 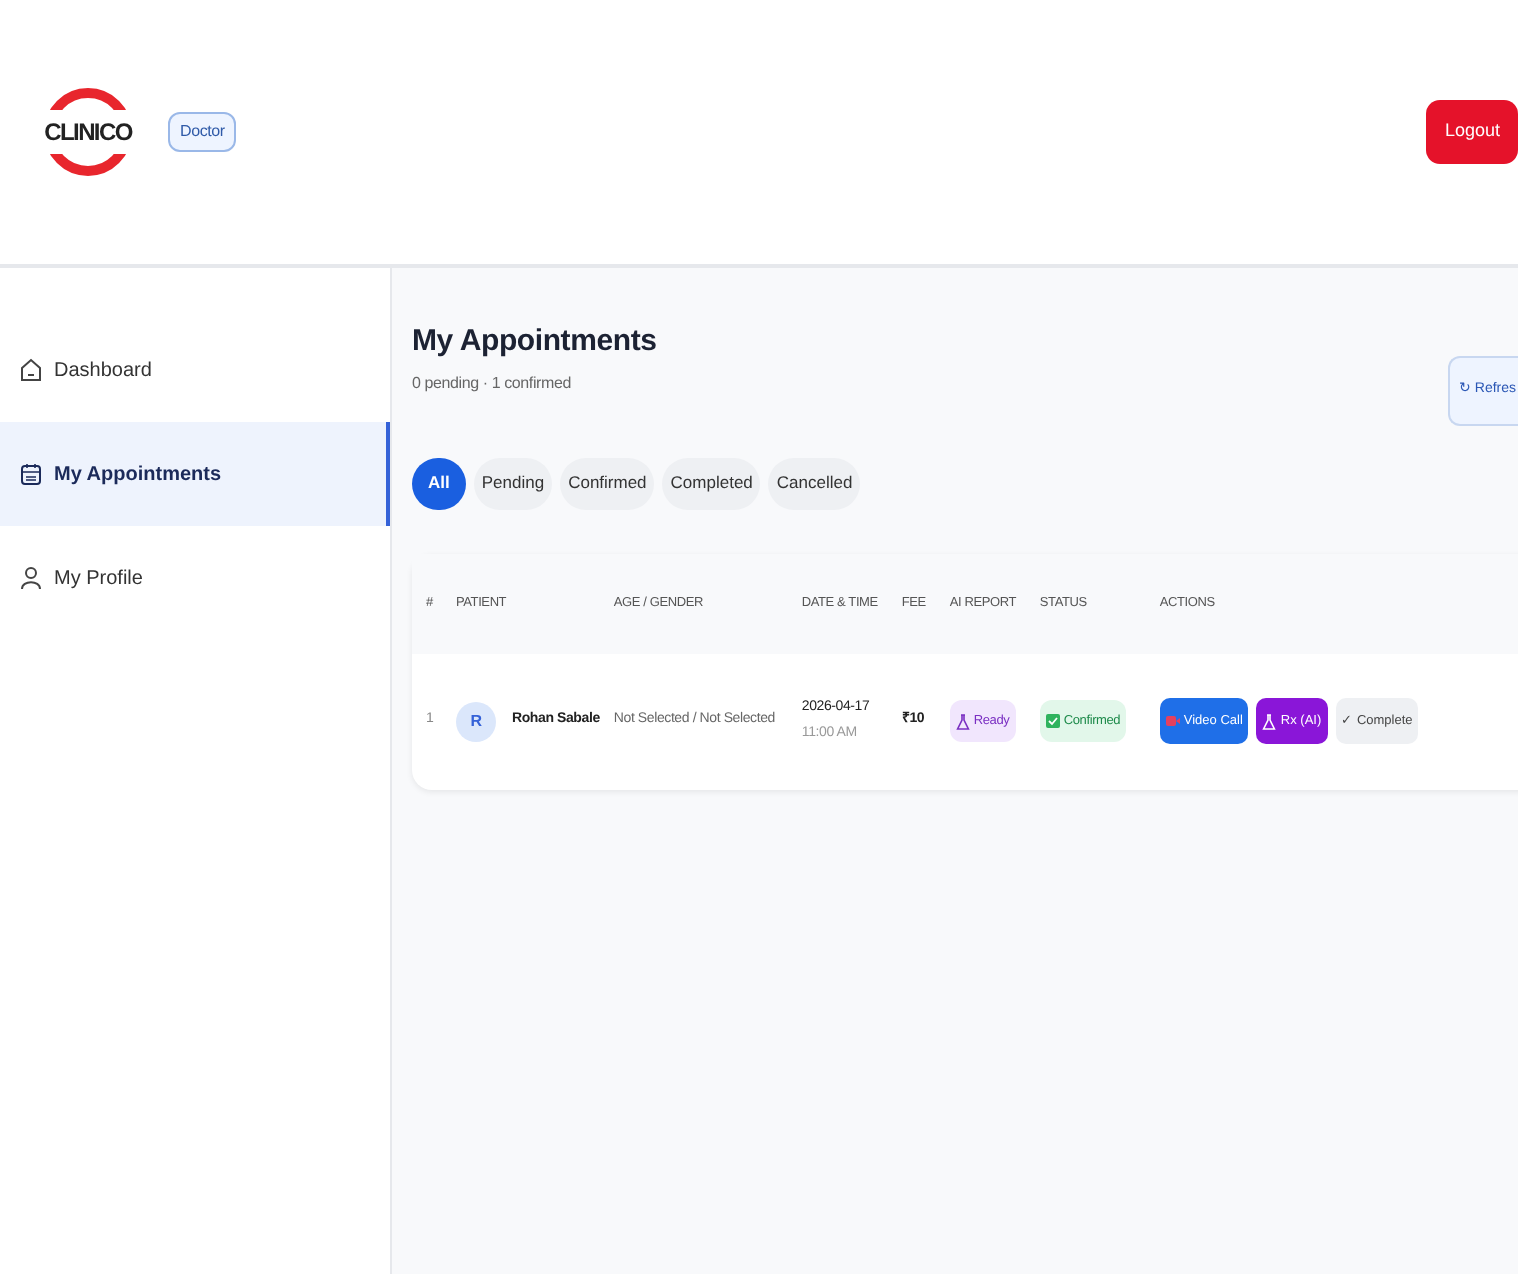 What do you see at coordinates (195, 578) in the screenshot?
I see `sidebar-item: My Profile` at bounding box center [195, 578].